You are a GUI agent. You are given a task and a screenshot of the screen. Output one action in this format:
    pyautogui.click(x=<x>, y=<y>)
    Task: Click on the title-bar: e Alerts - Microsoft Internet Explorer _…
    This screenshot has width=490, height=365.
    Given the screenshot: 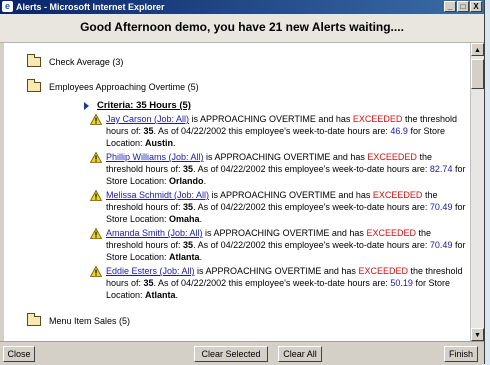 What is the action you would take?
    pyautogui.click(x=242, y=7)
    